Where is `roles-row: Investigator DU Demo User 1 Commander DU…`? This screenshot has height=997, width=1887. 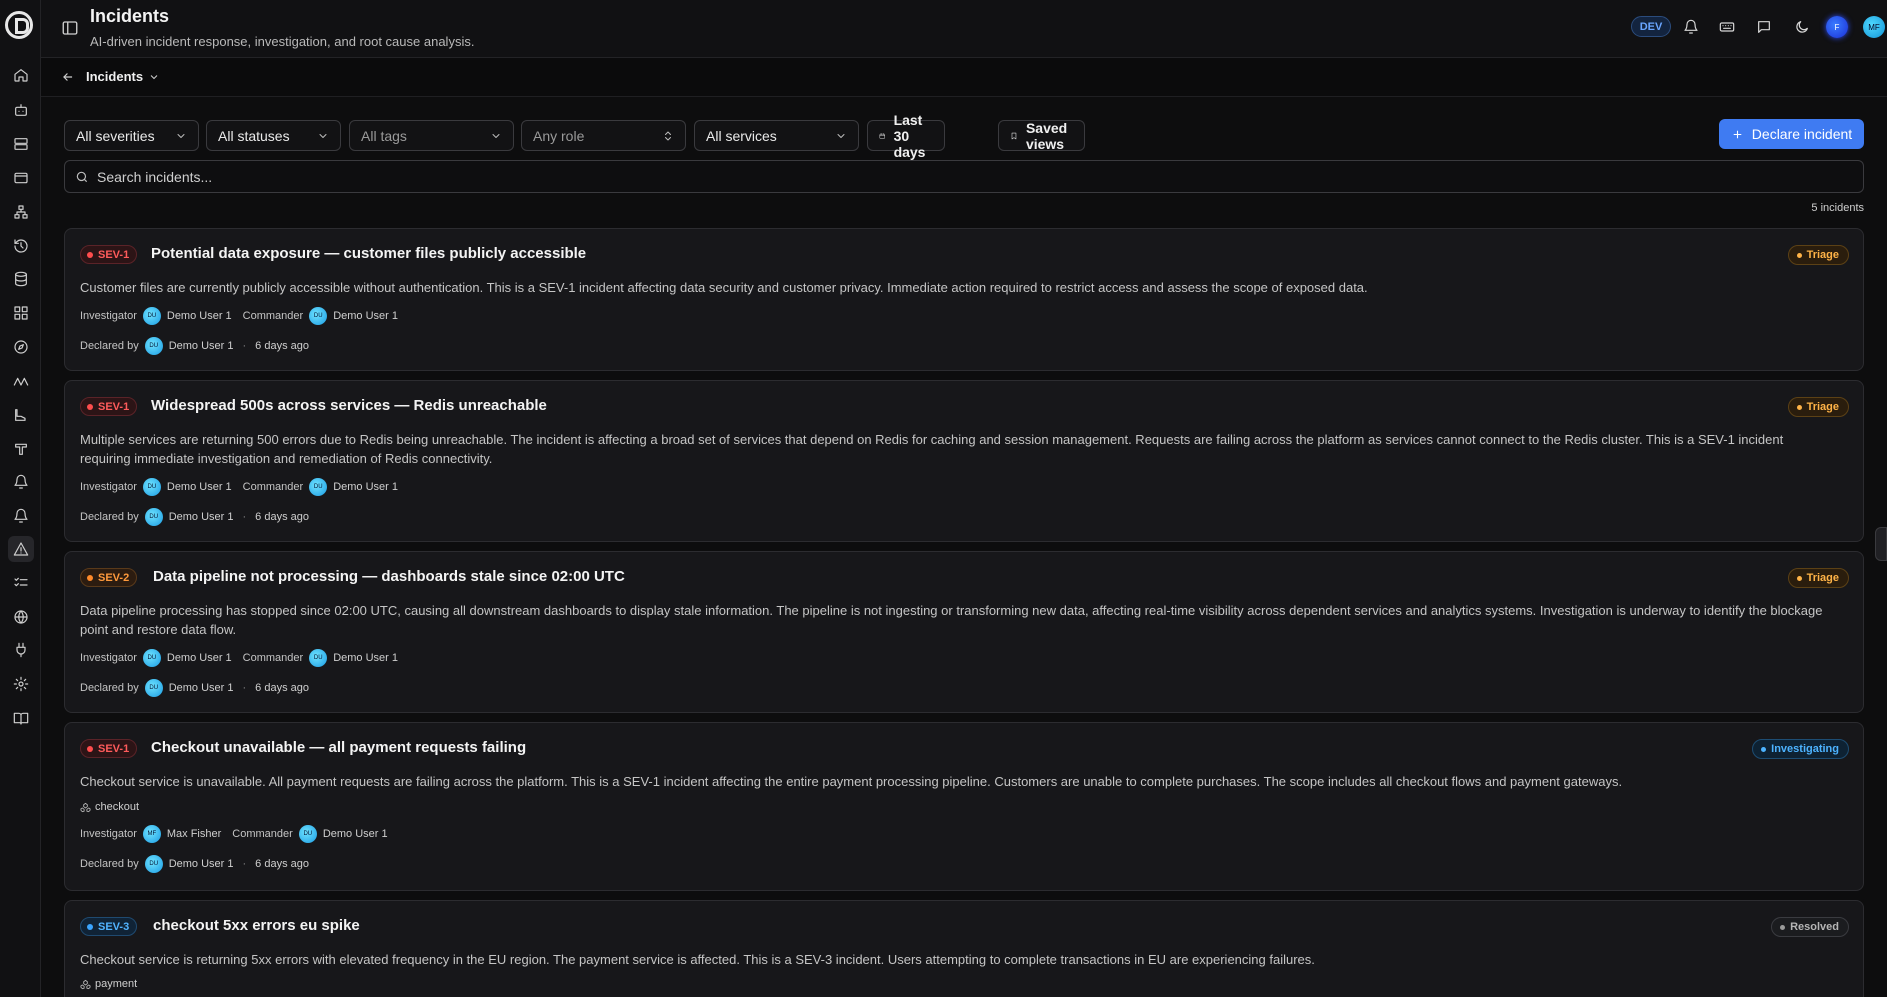
roles-row: Investigator DU Demo User 1 Commander DU… is located at coordinates (239, 658).